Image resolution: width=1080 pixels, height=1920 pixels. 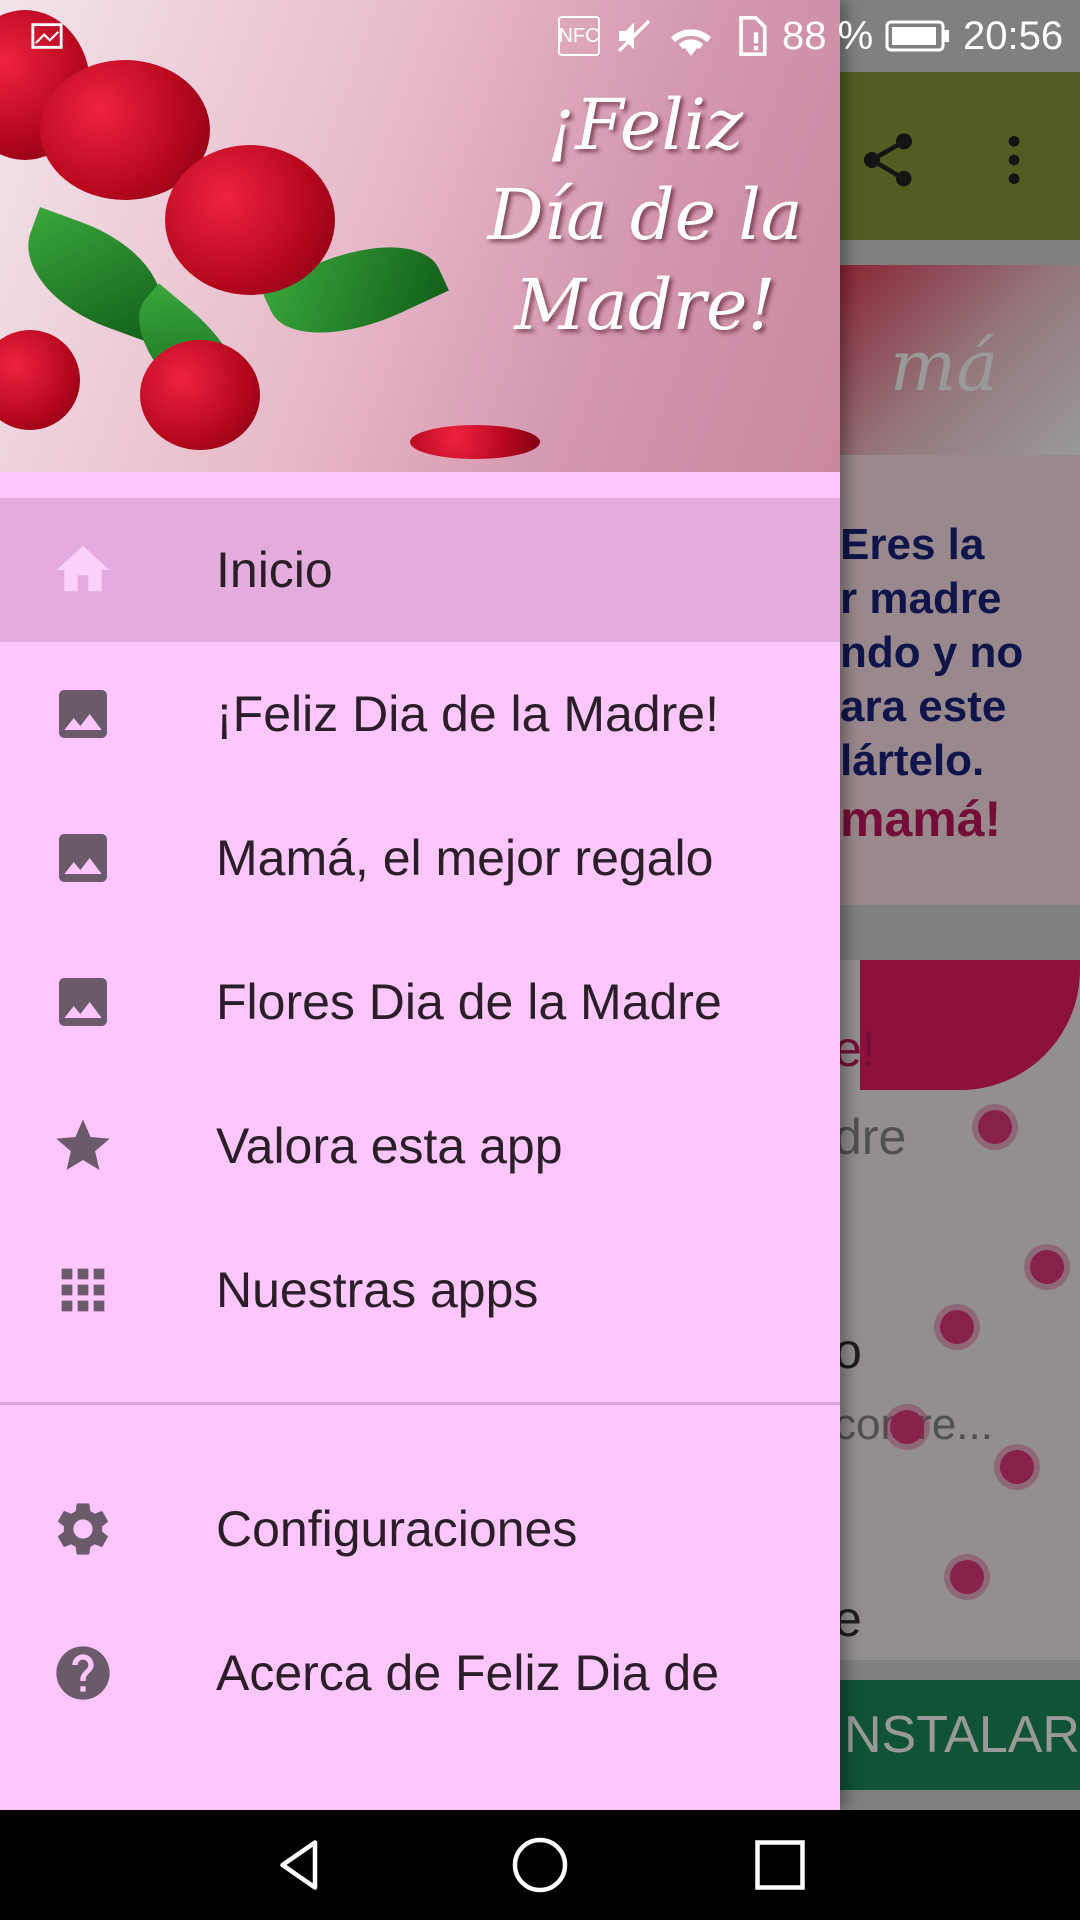 What do you see at coordinates (645, 305) in the screenshot?
I see `header-title-line: Madre!` at bounding box center [645, 305].